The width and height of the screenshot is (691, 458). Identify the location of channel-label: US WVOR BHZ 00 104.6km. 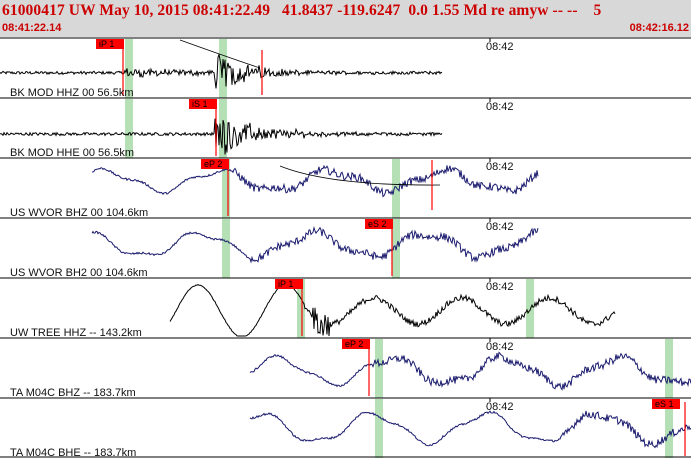
(79, 213).